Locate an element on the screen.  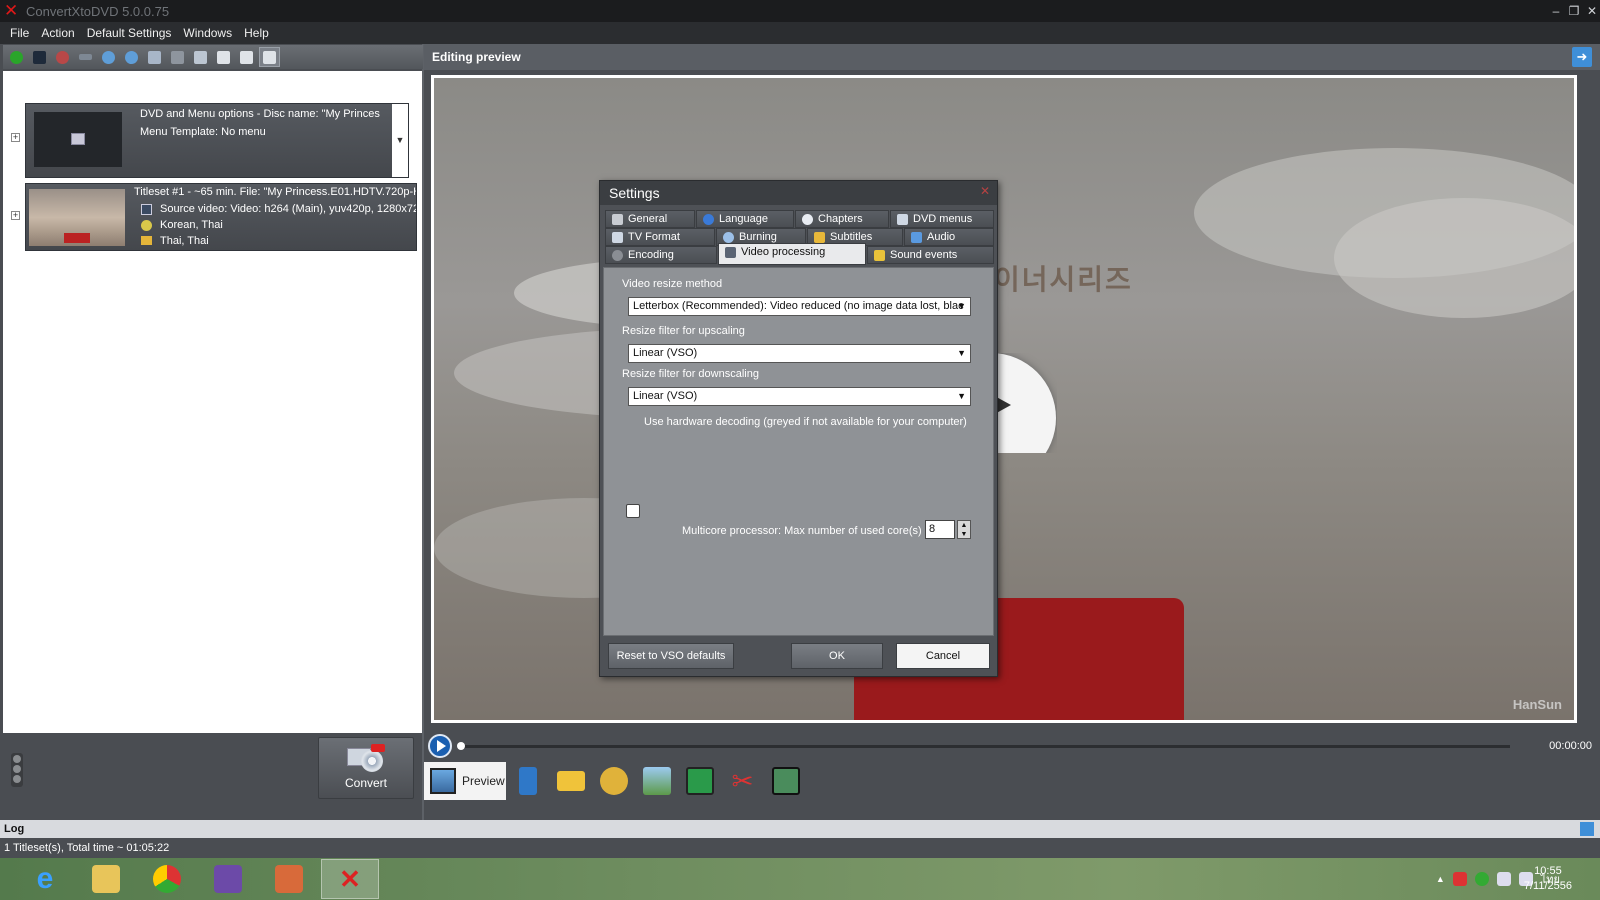
subtitles-icon is located at coordinates (819, 237).